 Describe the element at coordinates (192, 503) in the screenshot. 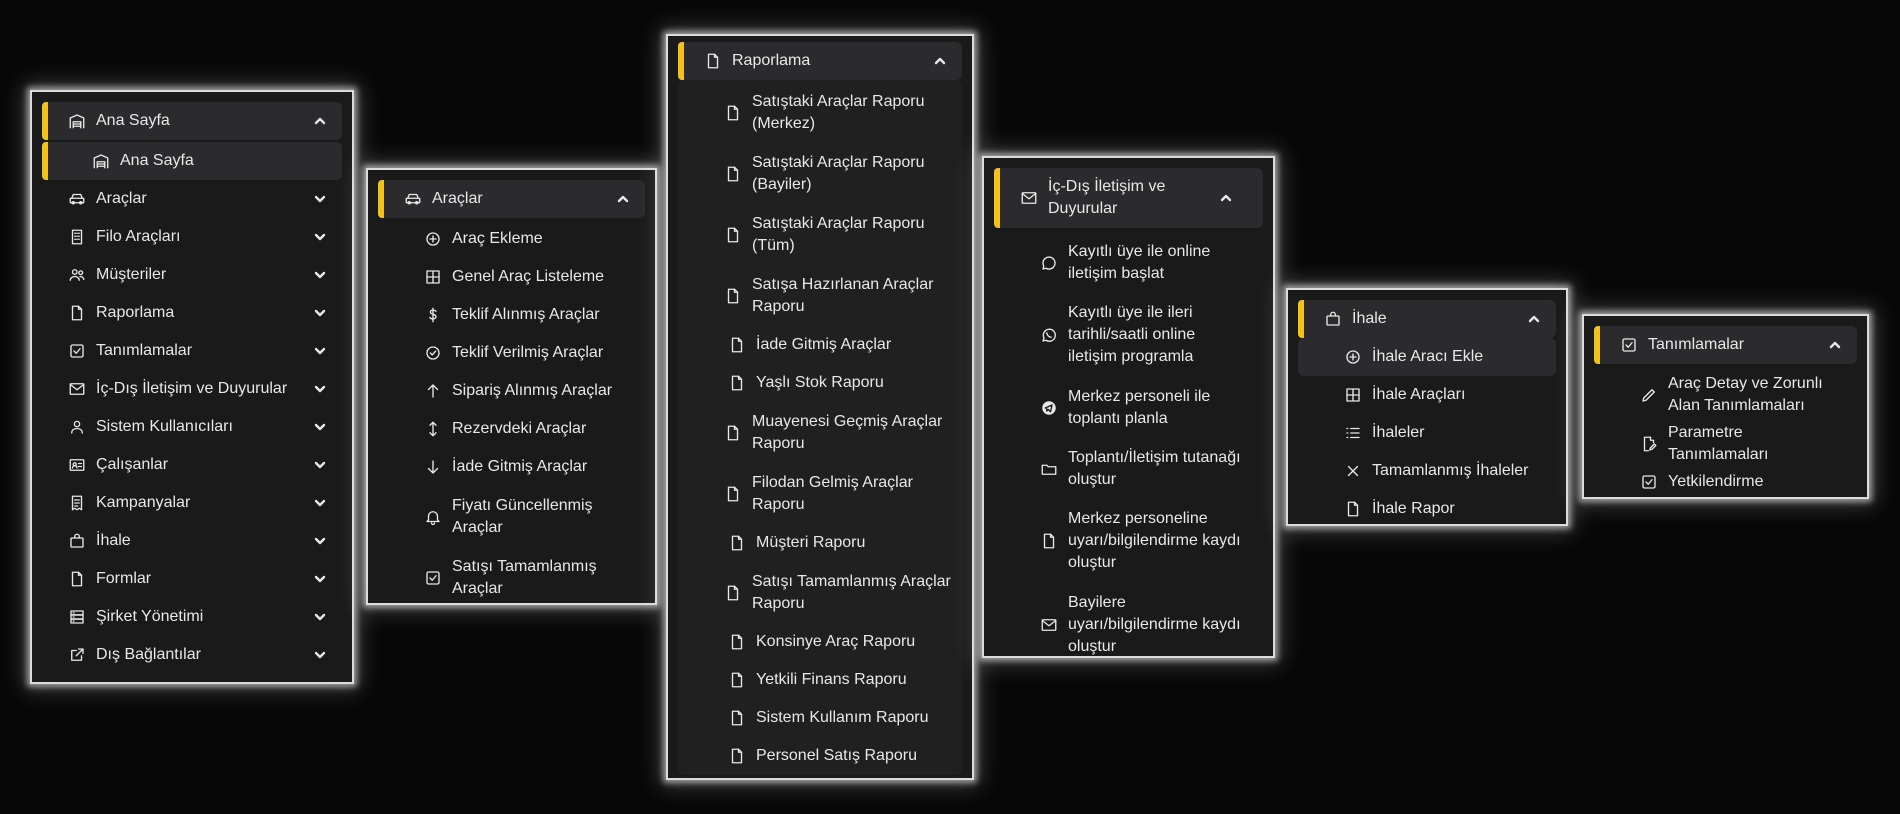

I see `sidebar-item-kampanyalar: Kampanyalar` at that location.